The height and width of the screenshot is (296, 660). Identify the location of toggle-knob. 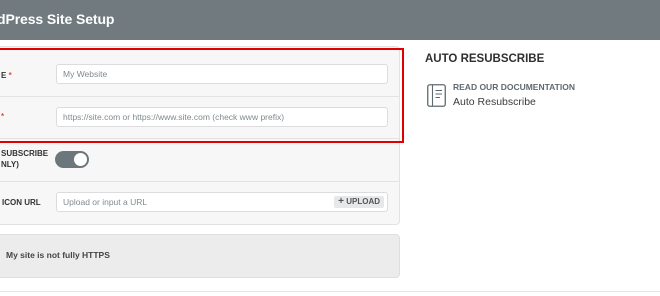
(80, 159).